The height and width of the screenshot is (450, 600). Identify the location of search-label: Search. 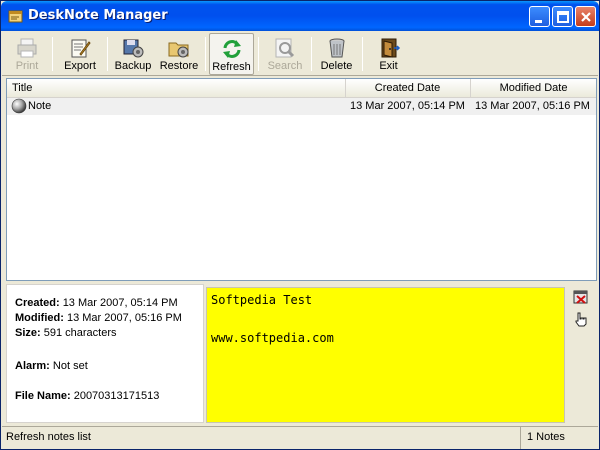
(285, 66).